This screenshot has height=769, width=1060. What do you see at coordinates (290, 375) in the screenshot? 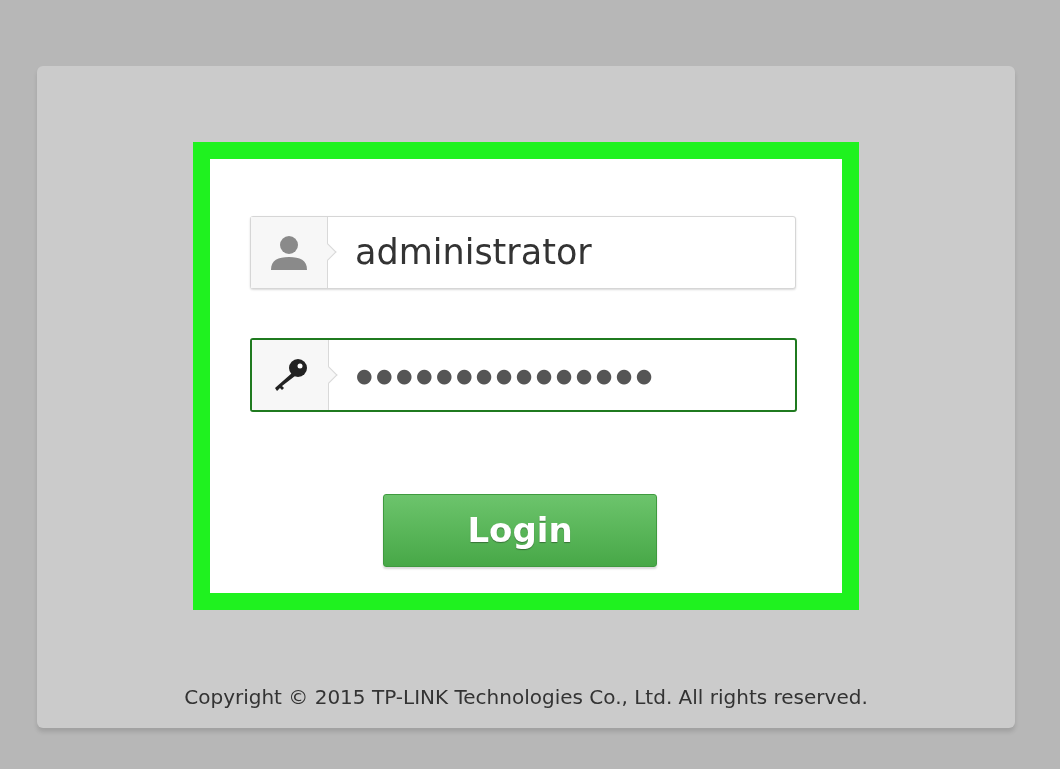
I see `key-icon` at bounding box center [290, 375].